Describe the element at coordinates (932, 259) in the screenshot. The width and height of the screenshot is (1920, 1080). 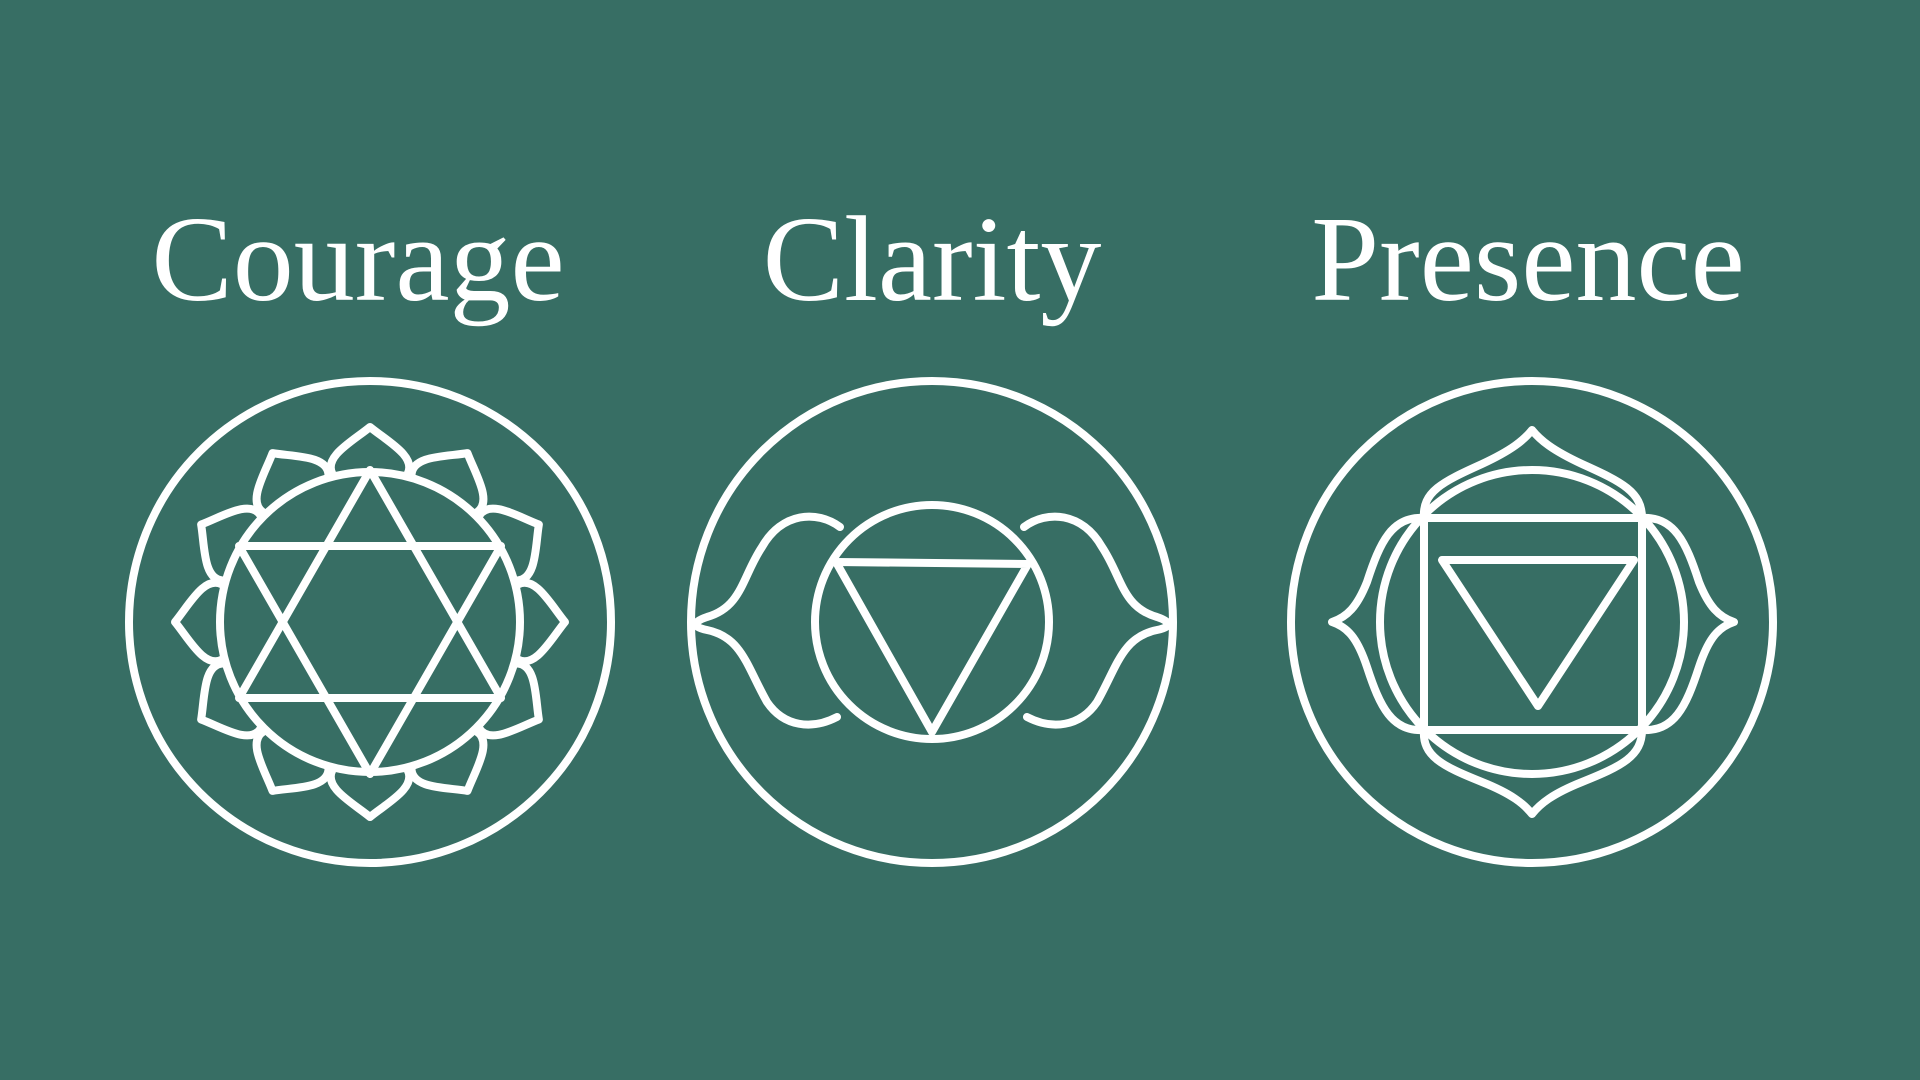
I see `label-clarity: Clarity` at that location.